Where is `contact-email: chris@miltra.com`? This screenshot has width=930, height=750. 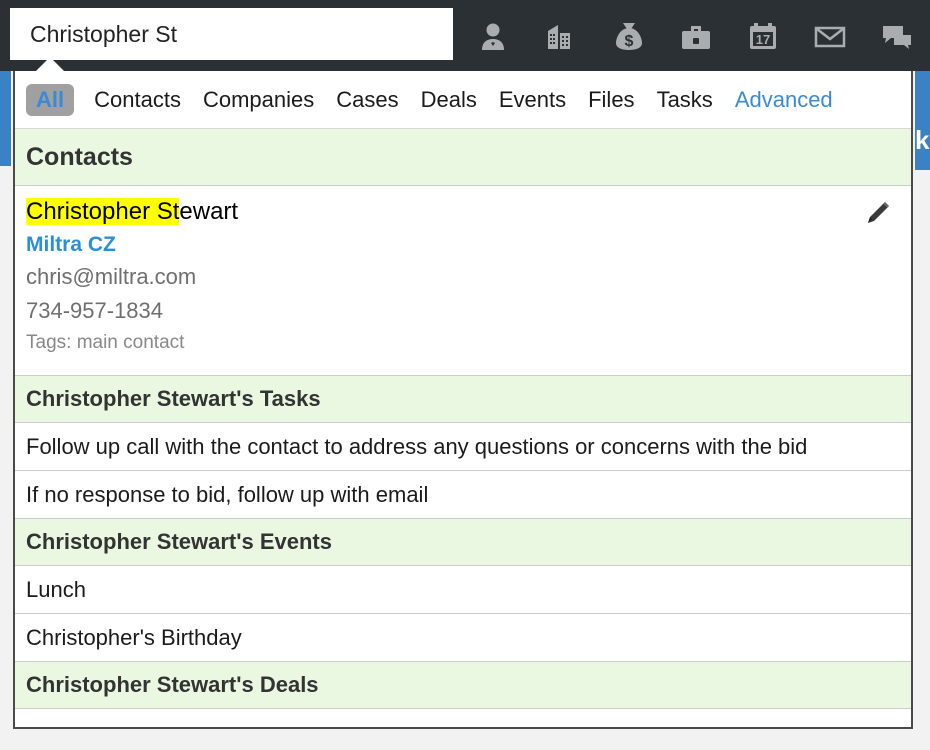
contact-email: chris@miltra.com is located at coordinates (111, 276).